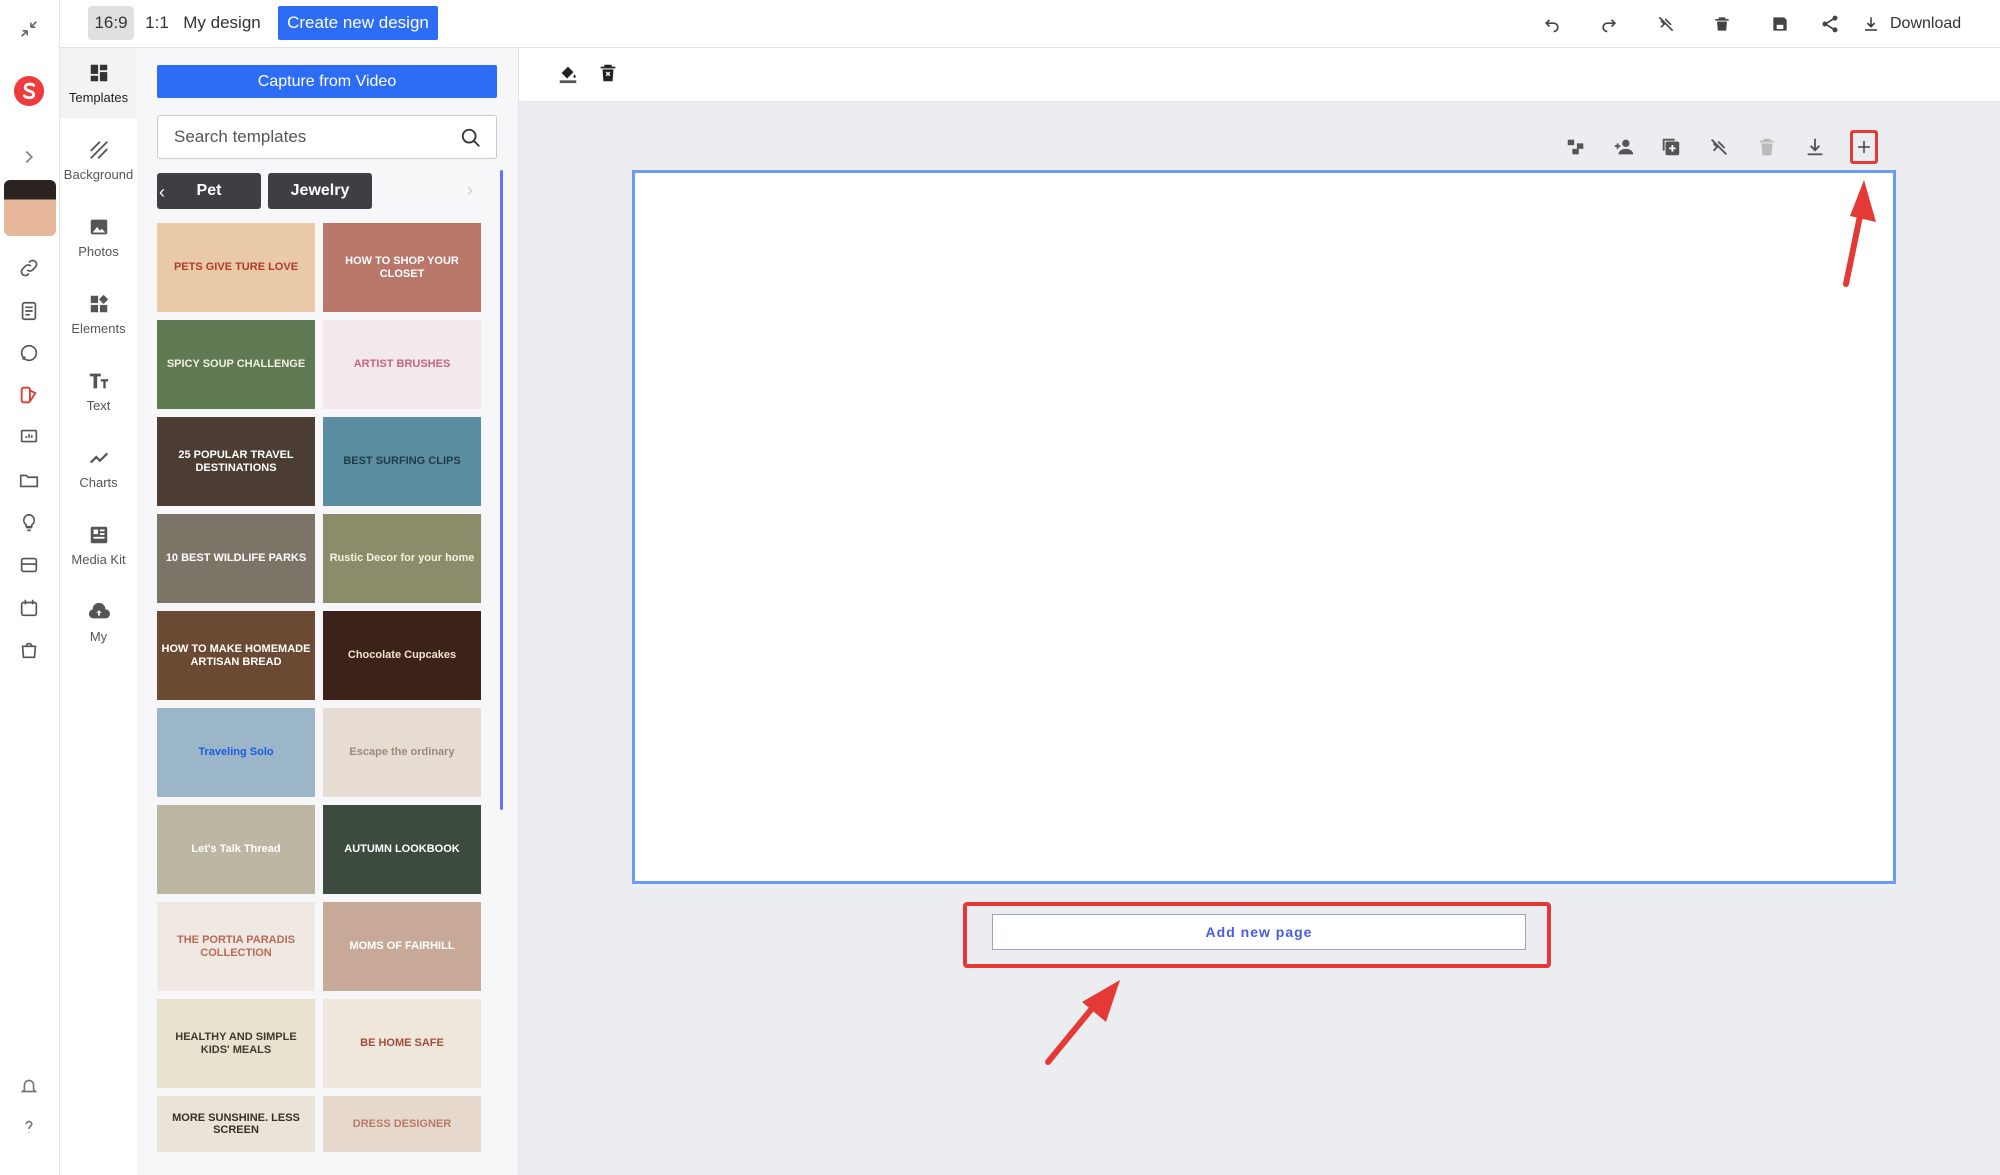 The image size is (2000, 1175). I want to click on template-card: HEALTHY AND SIMPLE KIDS' MEALS, so click(236, 1043).